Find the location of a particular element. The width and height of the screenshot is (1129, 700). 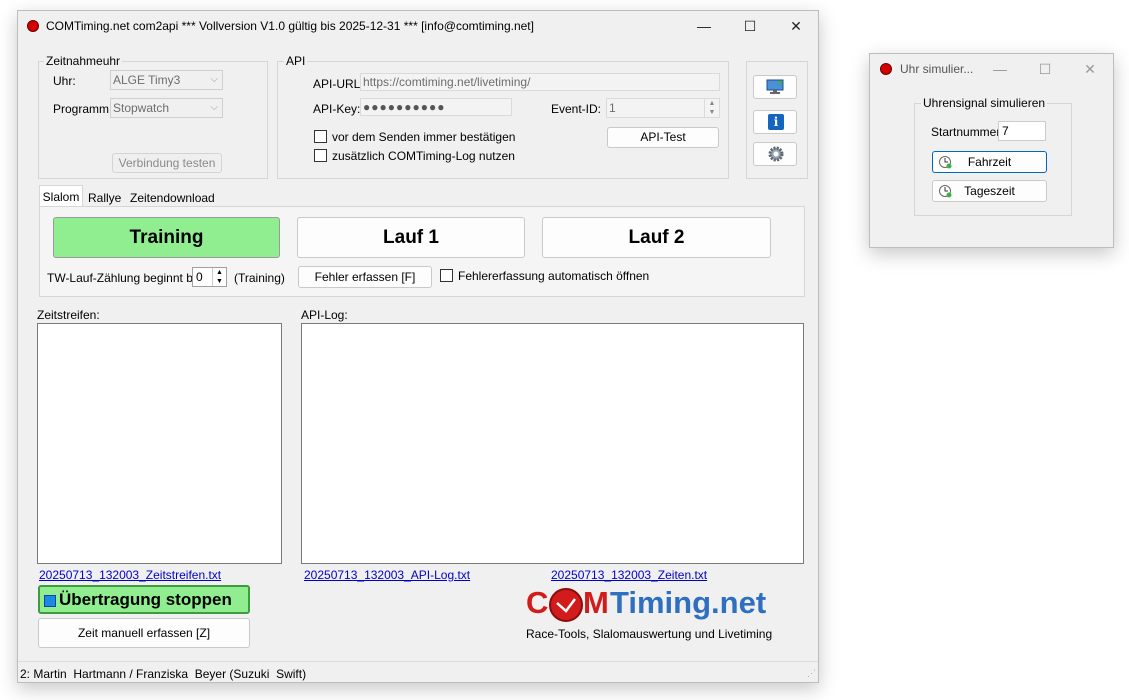

tab-slalom: Slalom is located at coordinates (61, 196).